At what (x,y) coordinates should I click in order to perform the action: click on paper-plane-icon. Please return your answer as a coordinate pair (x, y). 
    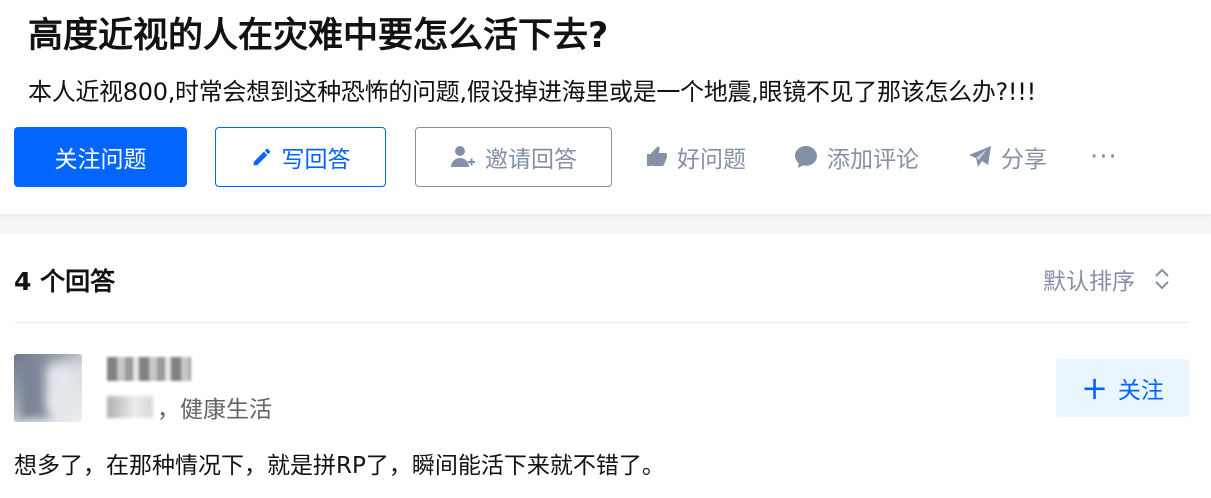
    Looking at the image, I should click on (980, 156).